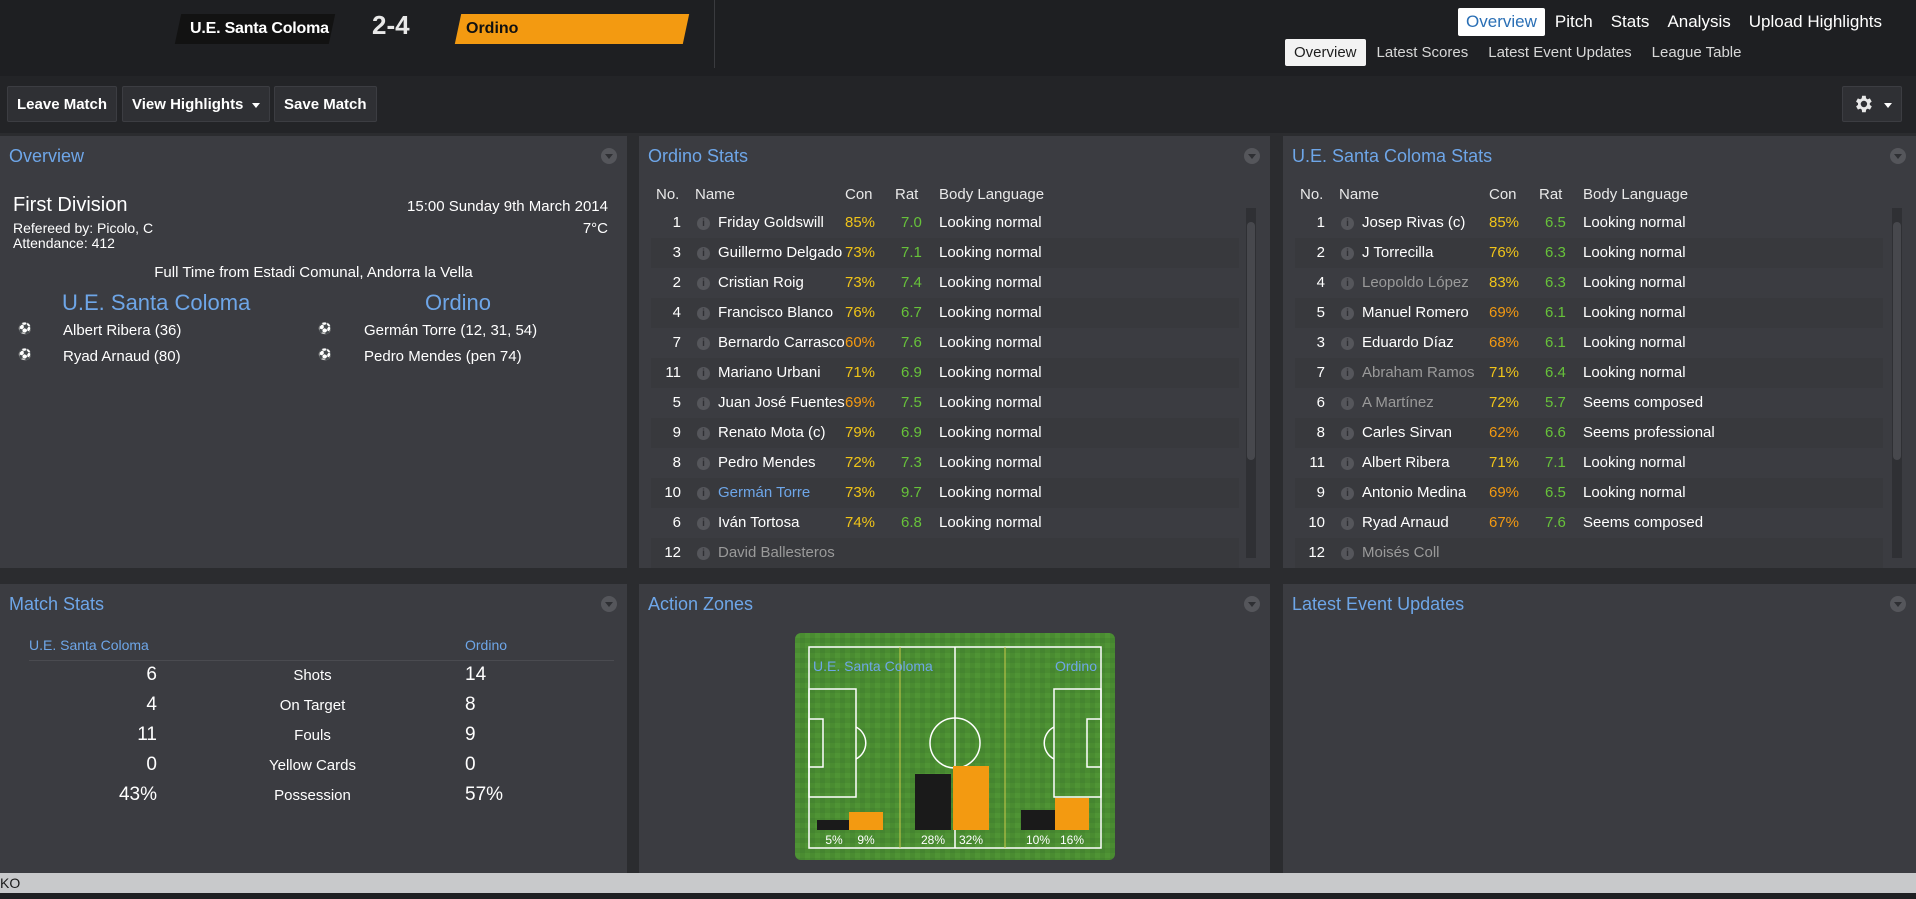 The image size is (1916, 899). What do you see at coordinates (1897, 341) in the screenshot?
I see `scroll-thumb` at bounding box center [1897, 341].